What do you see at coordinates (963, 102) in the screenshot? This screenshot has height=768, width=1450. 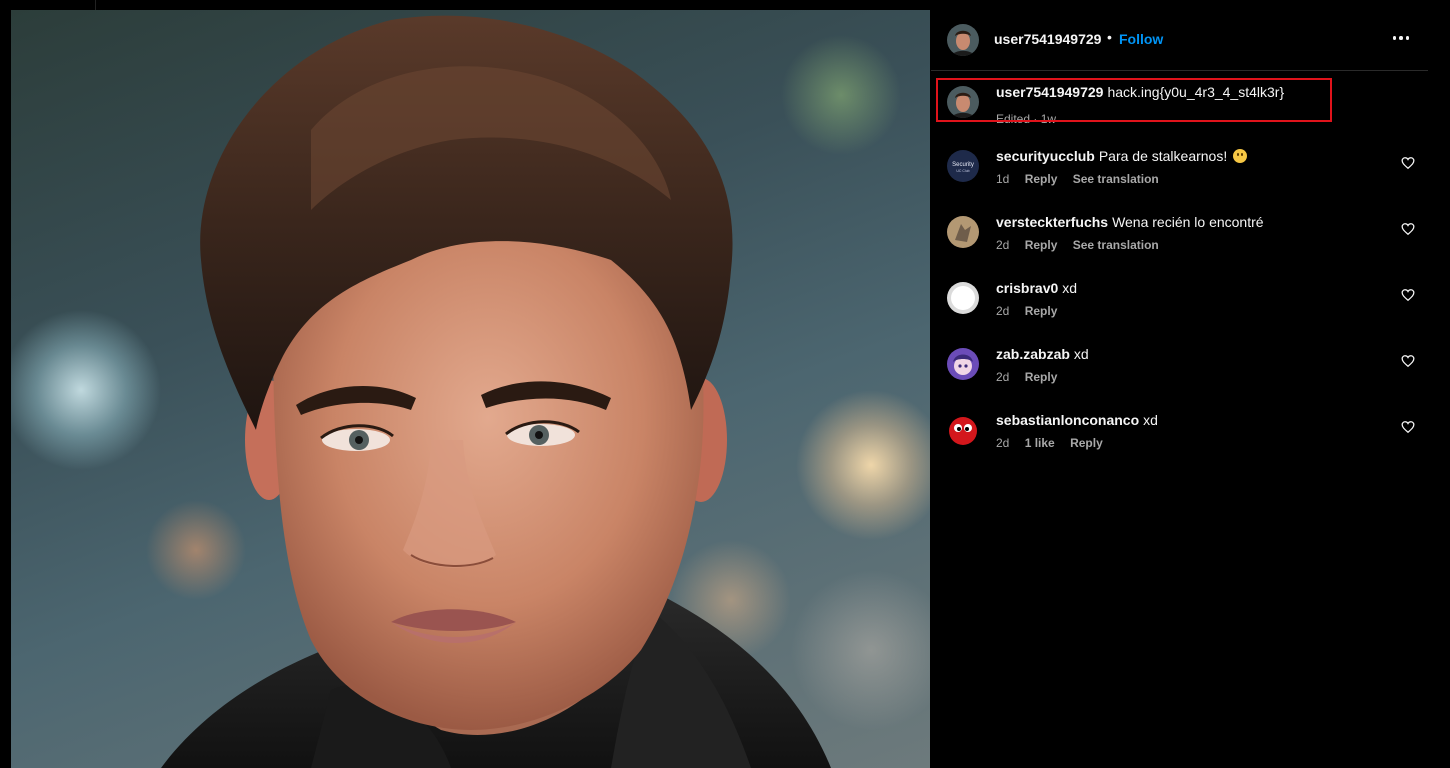 I see `caption-author-avatar` at bounding box center [963, 102].